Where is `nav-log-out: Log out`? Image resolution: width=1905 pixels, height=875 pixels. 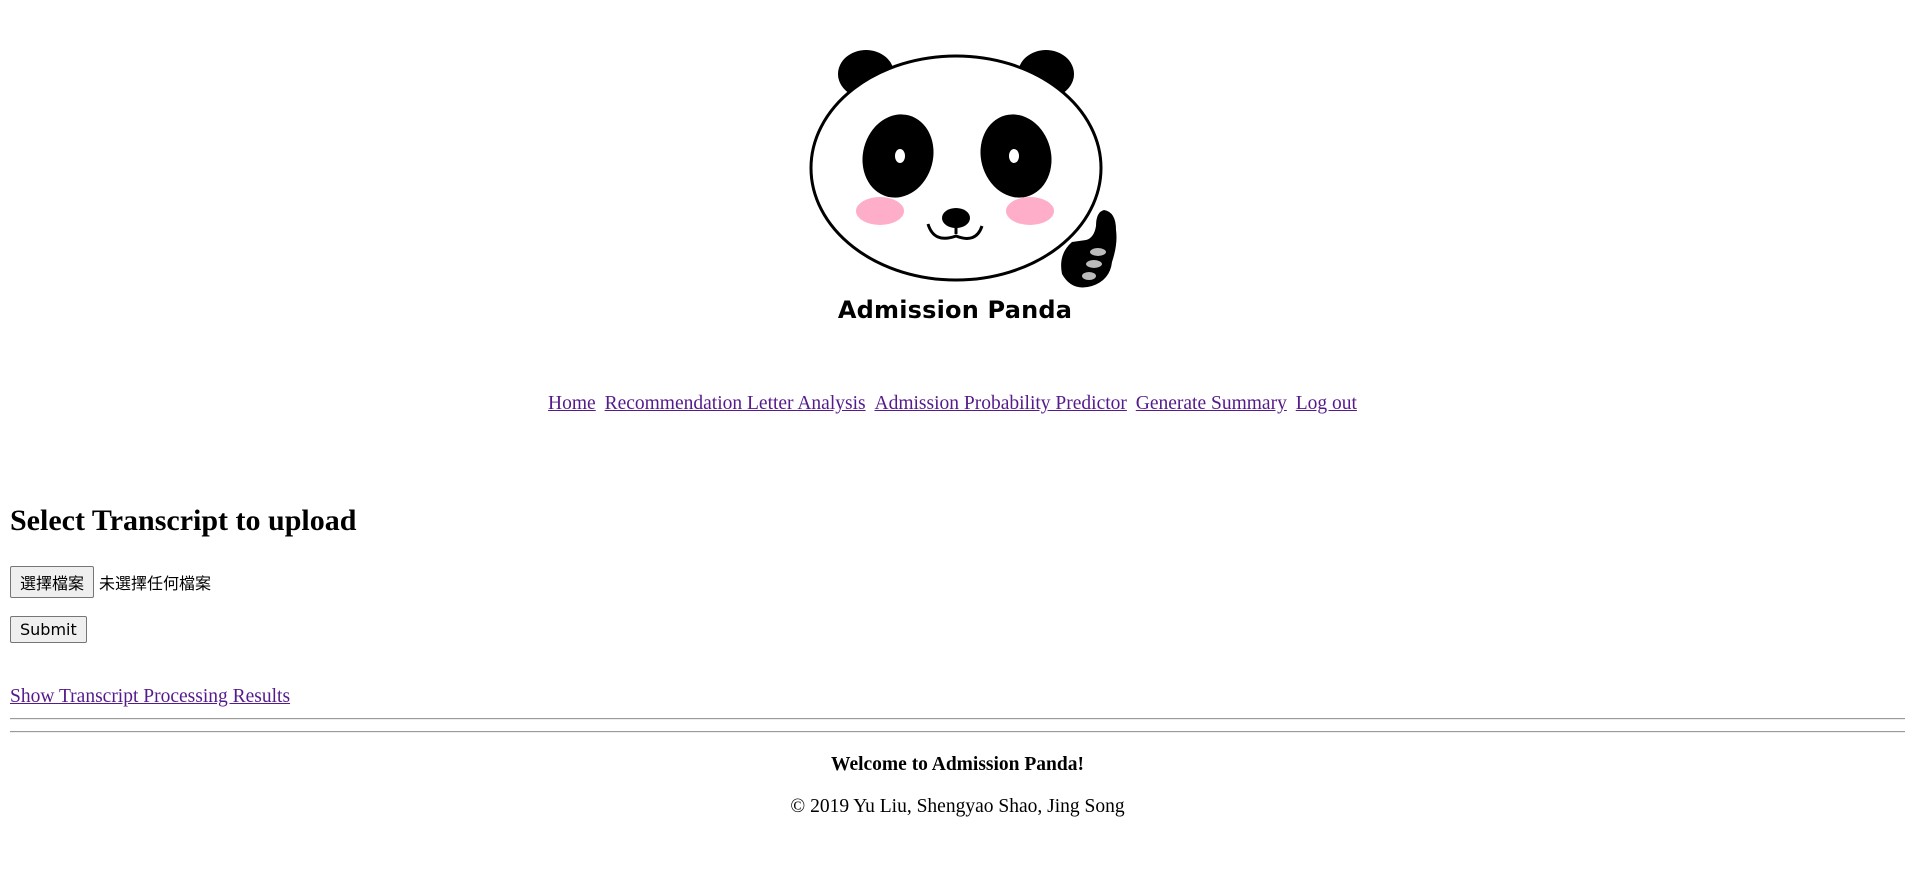 nav-log-out: Log out is located at coordinates (1326, 403).